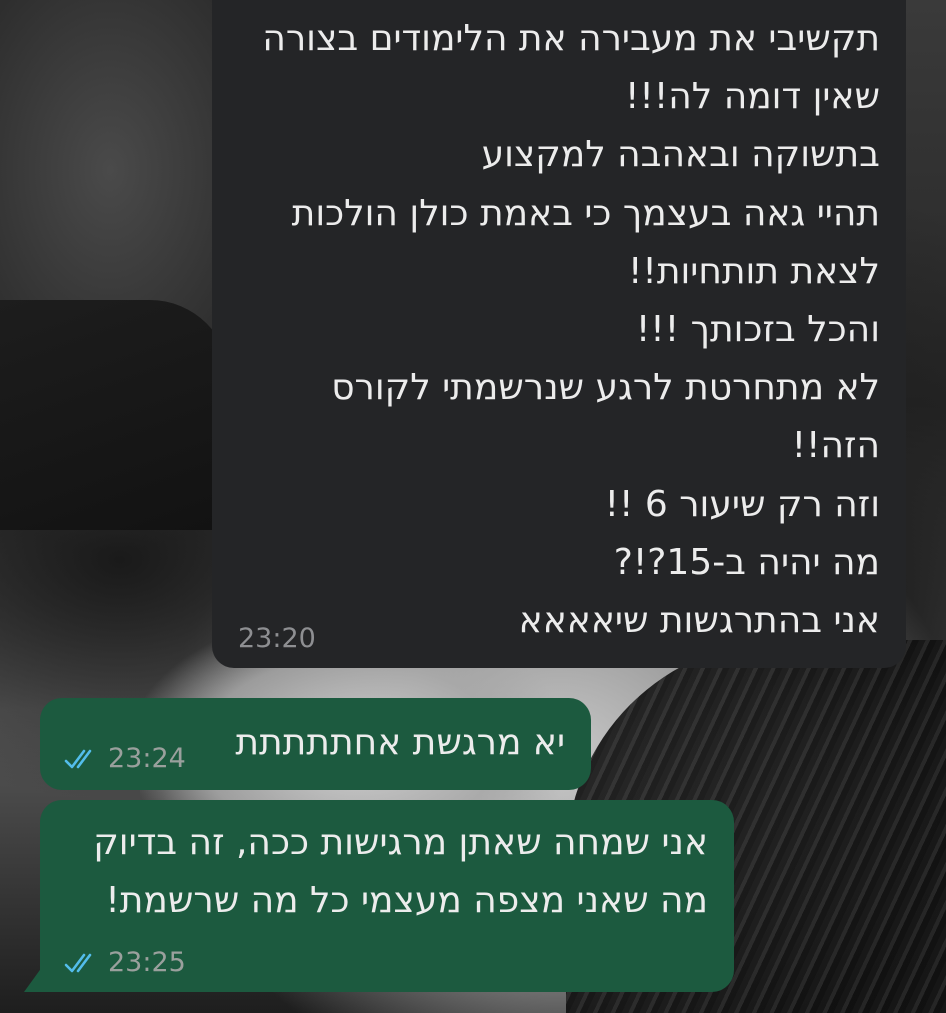  What do you see at coordinates (699, 621) in the screenshot?
I see `message-line: אני בהתרגשות שיאאאא` at bounding box center [699, 621].